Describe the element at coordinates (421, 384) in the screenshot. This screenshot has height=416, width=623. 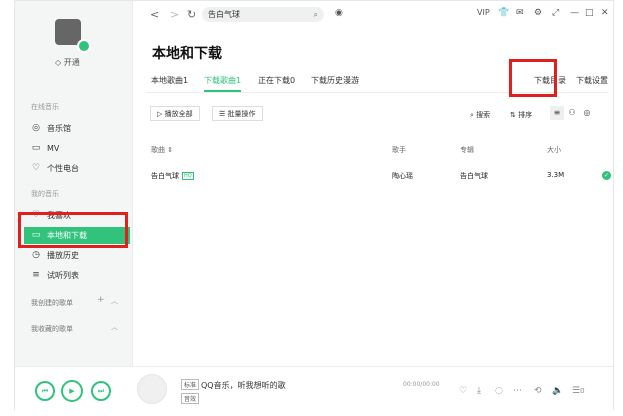
I see `play-time: 00:00/00:00` at that location.